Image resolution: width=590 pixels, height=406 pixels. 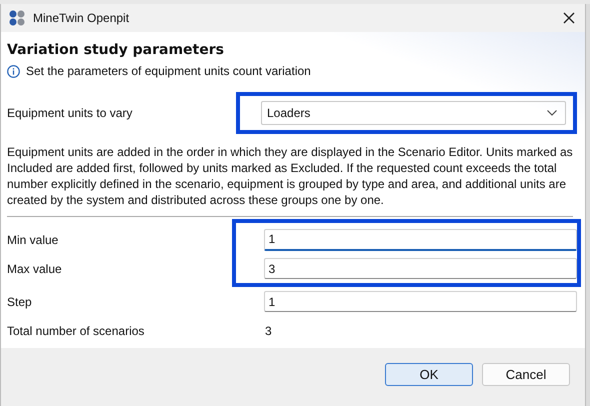 I want to click on equipment-dropdown: Loaders, so click(x=413, y=113).